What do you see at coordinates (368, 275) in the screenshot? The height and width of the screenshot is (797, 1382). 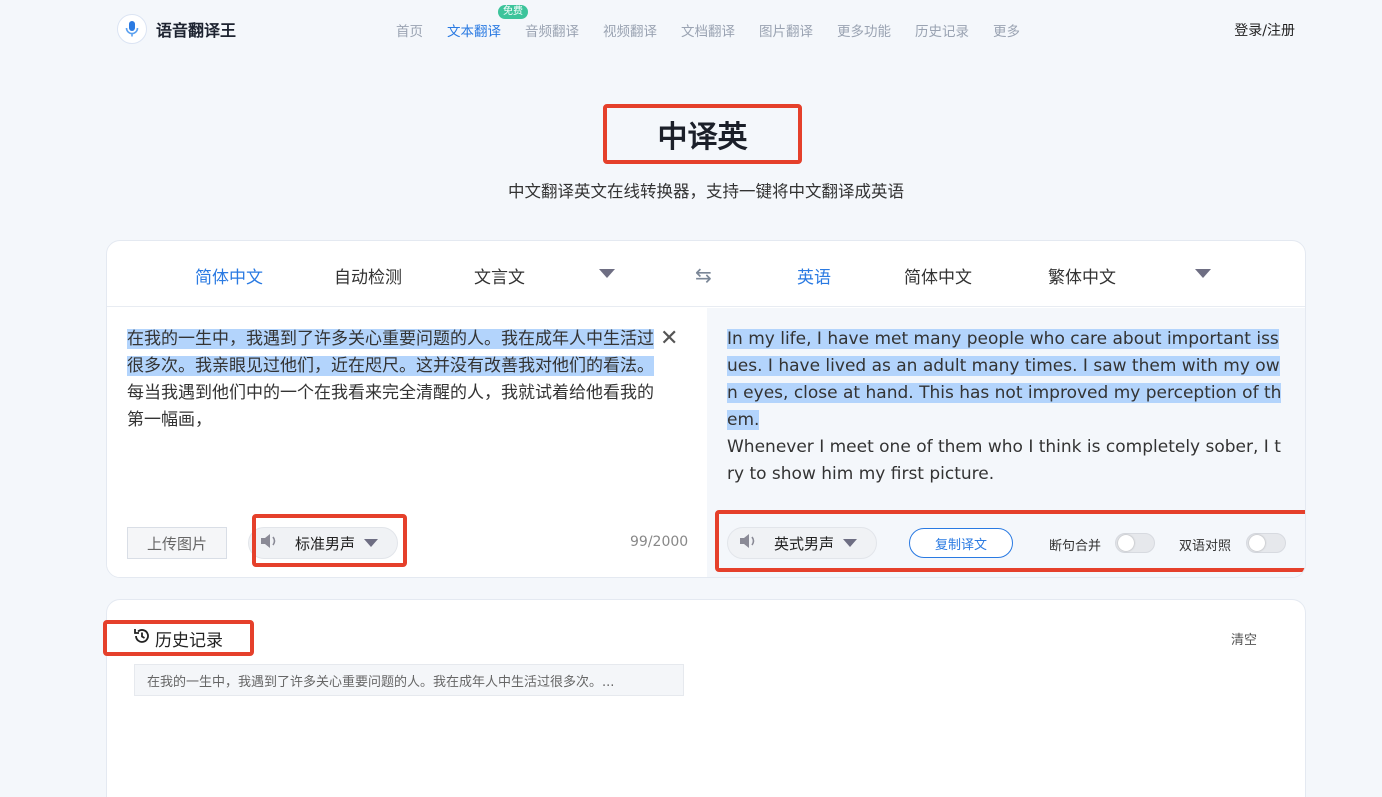 I see `source-lang-auto-detect: 自动检测` at bounding box center [368, 275].